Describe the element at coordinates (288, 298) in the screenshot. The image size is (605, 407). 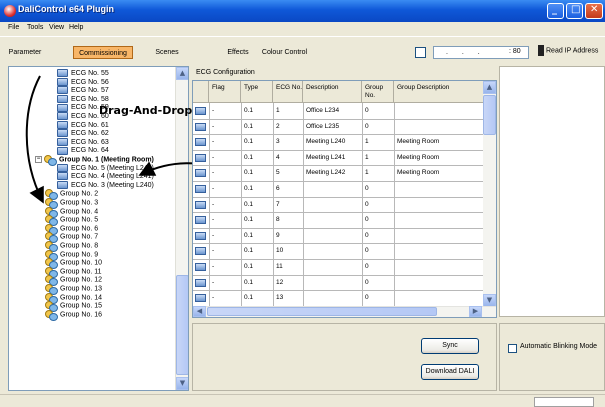
I see `table-cell: 13` at that location.